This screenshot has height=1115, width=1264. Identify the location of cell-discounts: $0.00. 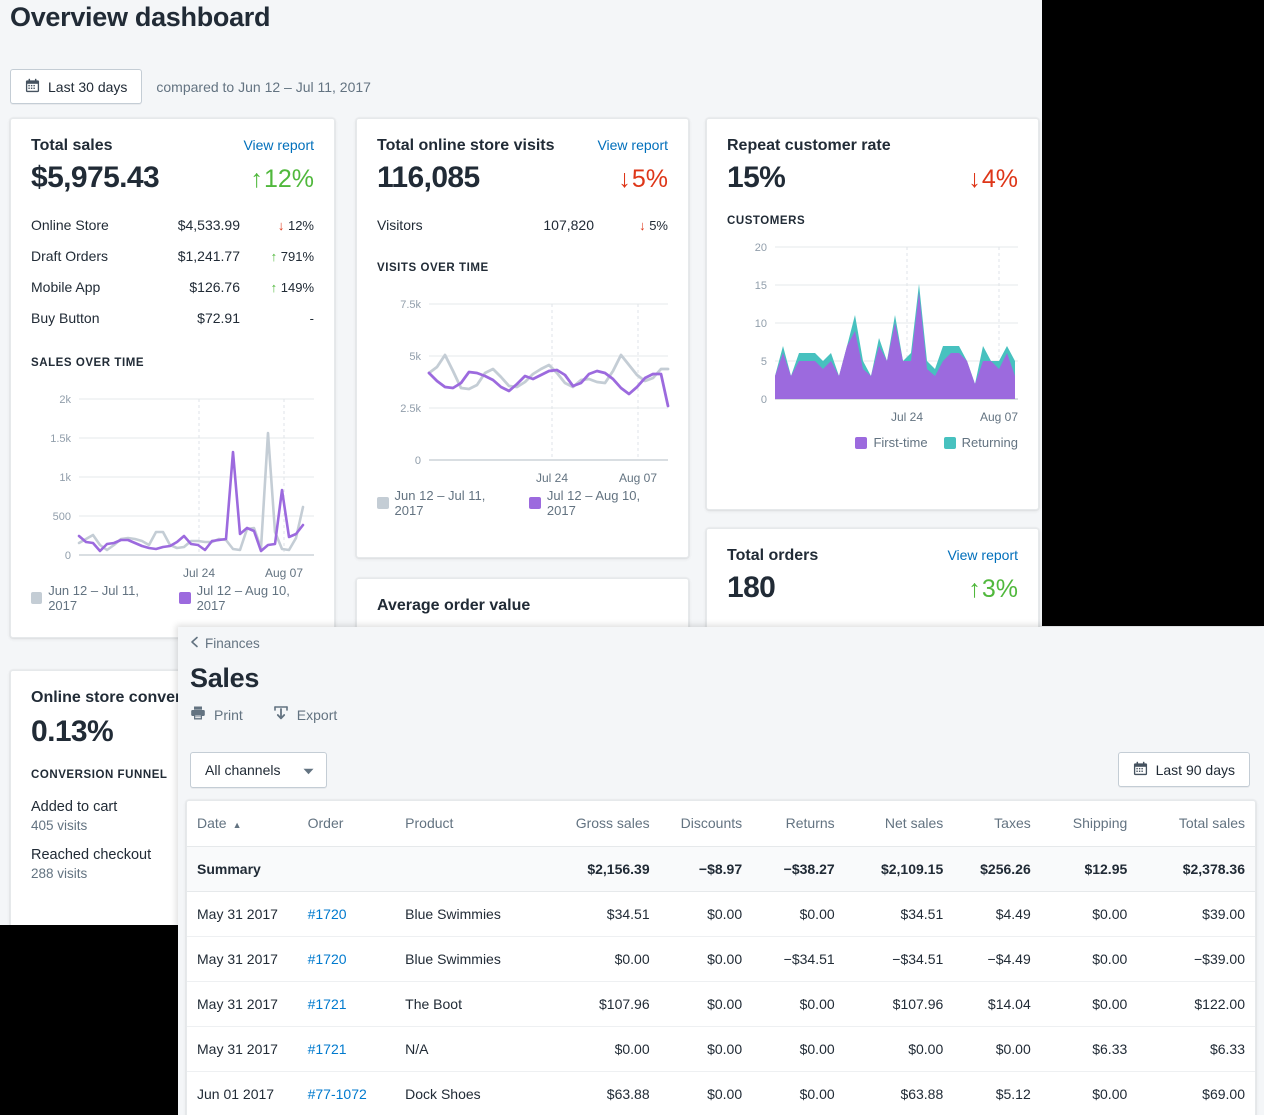
(706, 914).